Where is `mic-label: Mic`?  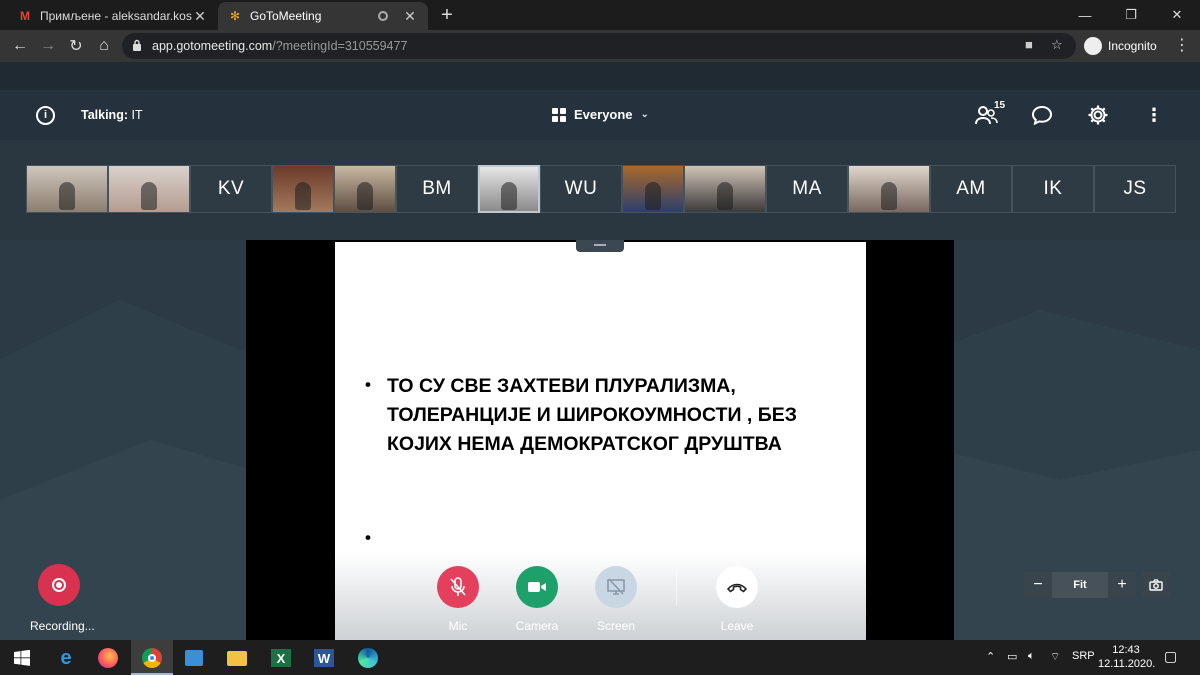 mic-label: Mic is located at coordinates (458, 626).